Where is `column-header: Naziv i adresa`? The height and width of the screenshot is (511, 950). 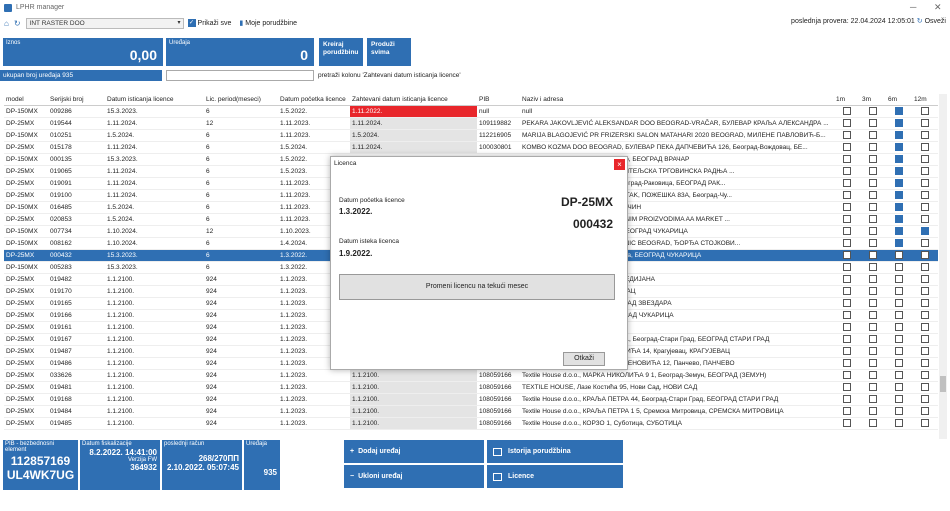
column-header: Naziv i adresa is located at coordinates (677, 100).